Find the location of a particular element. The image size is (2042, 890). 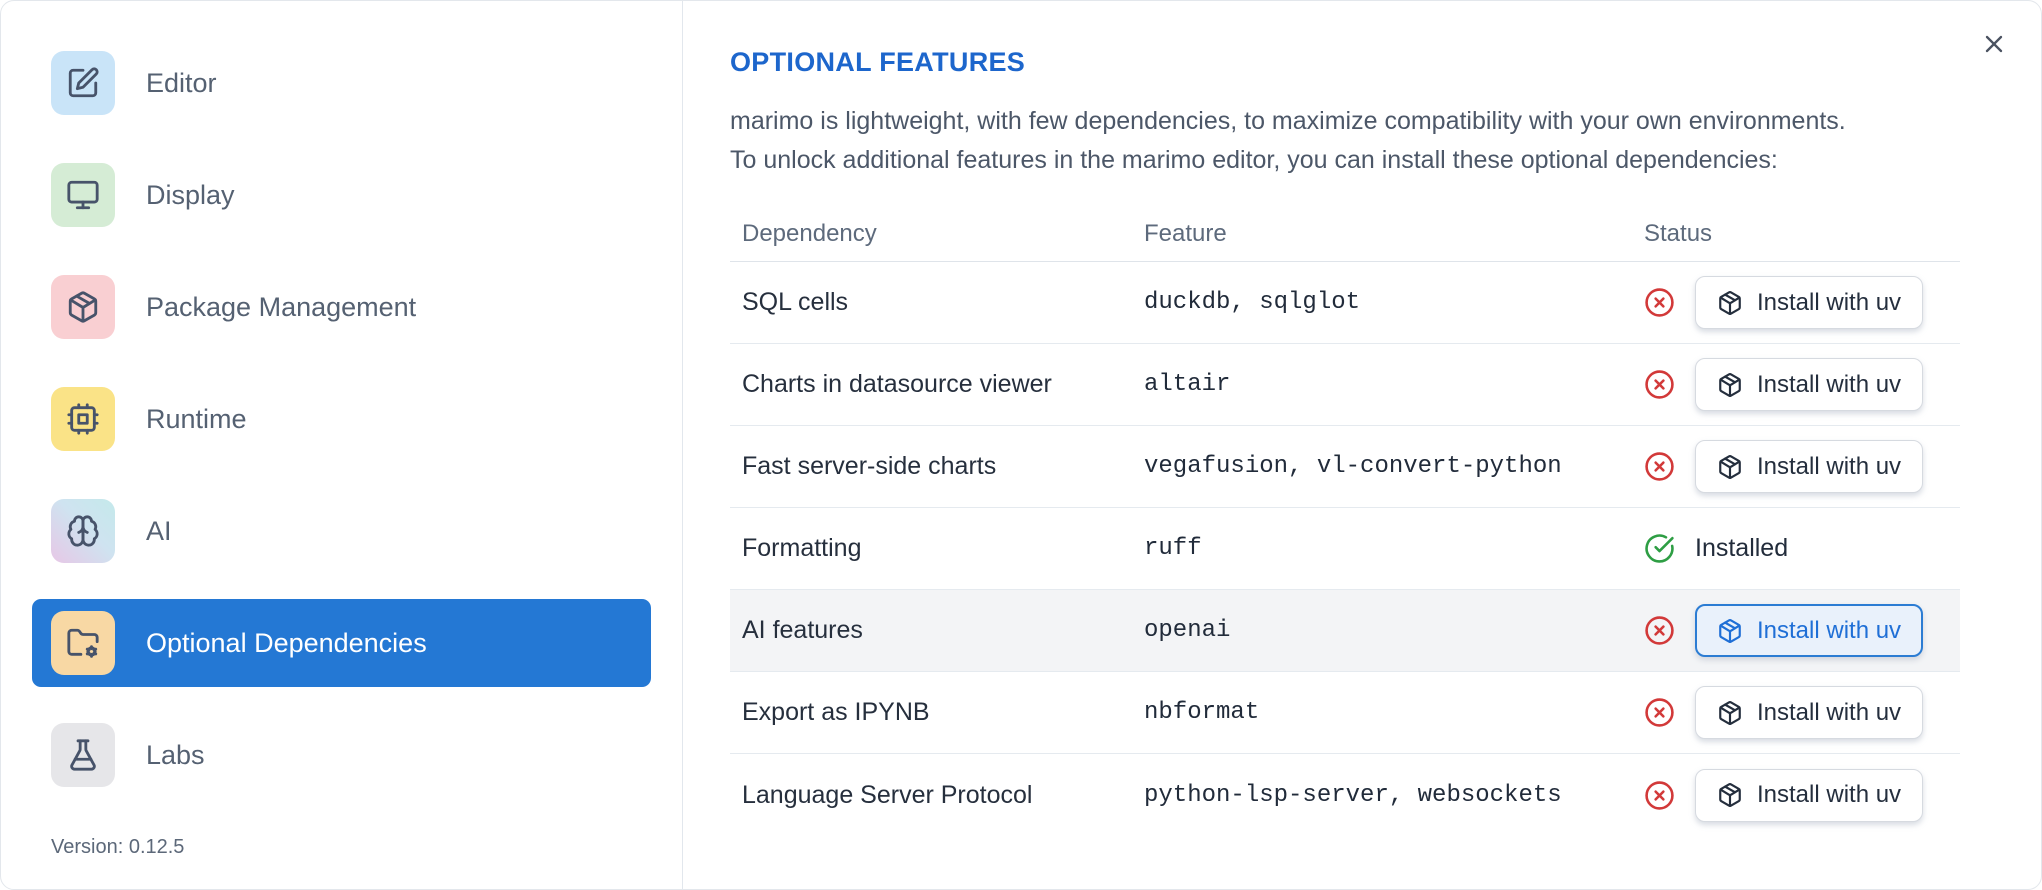

feature-cell: ruff is located at coordinates (1173, 548).